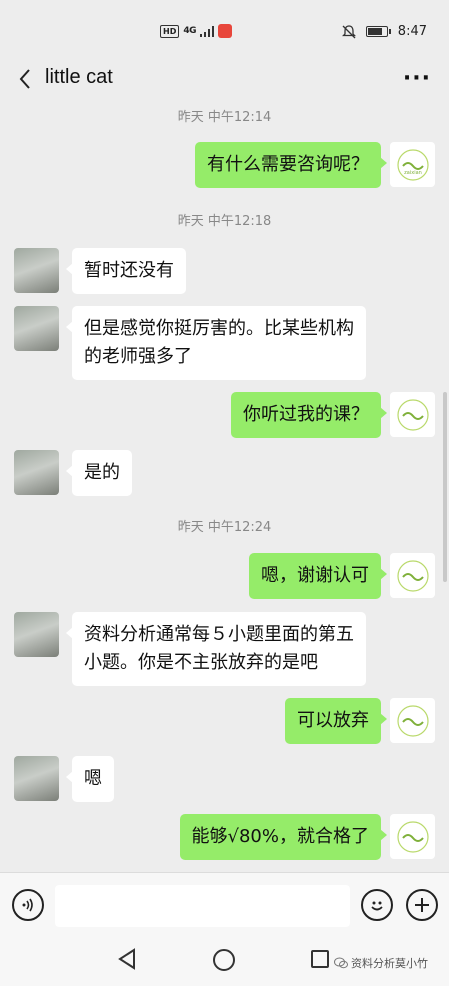 The width and height of the screenshot is (449, 986). What do you see at coordinates (224, 527) in the screenshot?
I see `timestamp: 昨天 中午12:24` at bounding box center [224, 527].